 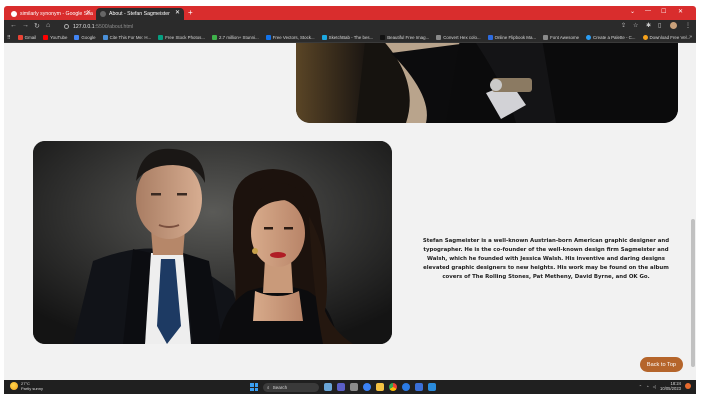 What do you see at coordinates (635, 25) in the screenshot?
I see `bookmark-star-icon: ☆` at bounding box center [635, 25].